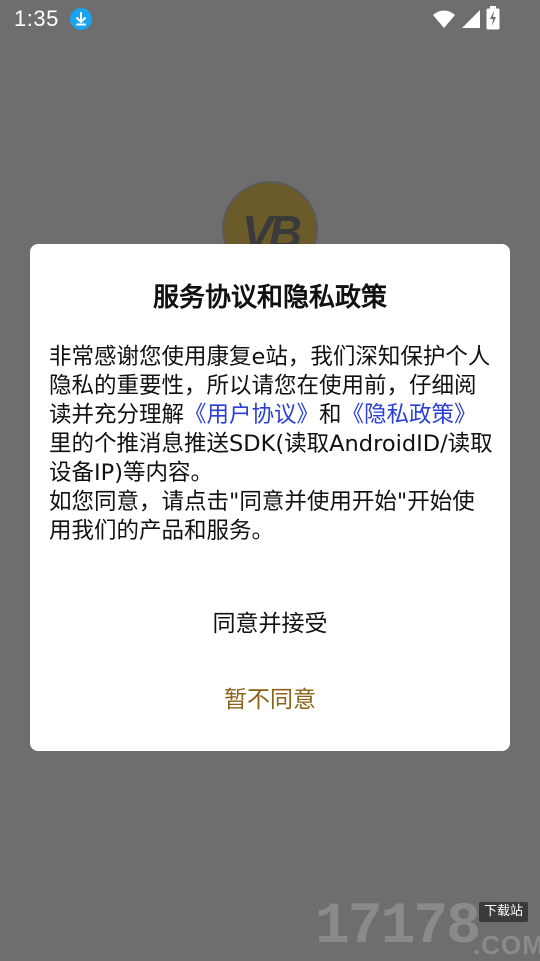 This screenshot has width=540, height=961. What do you see at coordinates (269, 298) in the screenshot?
I see `dialog-title: 服务协议和隐私政策` at bounding box center [269, 298].